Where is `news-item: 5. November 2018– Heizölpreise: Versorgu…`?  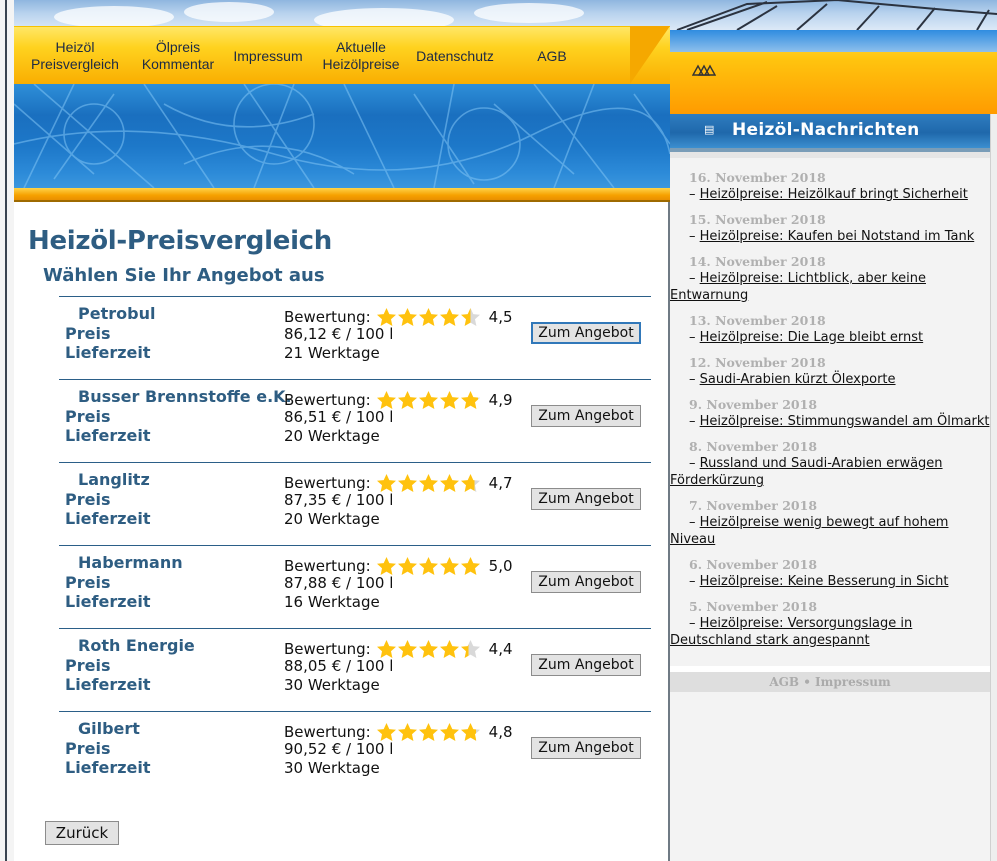
news-item: 5. November 2018– Heizölpreise: Versorgu… is located at coordinates (830, 624).